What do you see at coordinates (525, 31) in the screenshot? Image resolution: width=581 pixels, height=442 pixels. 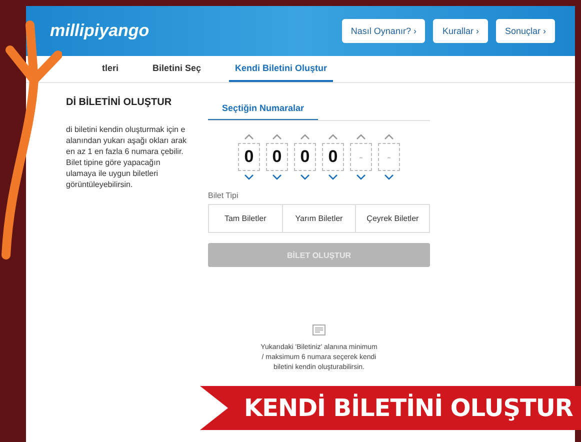 I see `header-button: Sonuçlar ›` at bounding box center [525, 31].